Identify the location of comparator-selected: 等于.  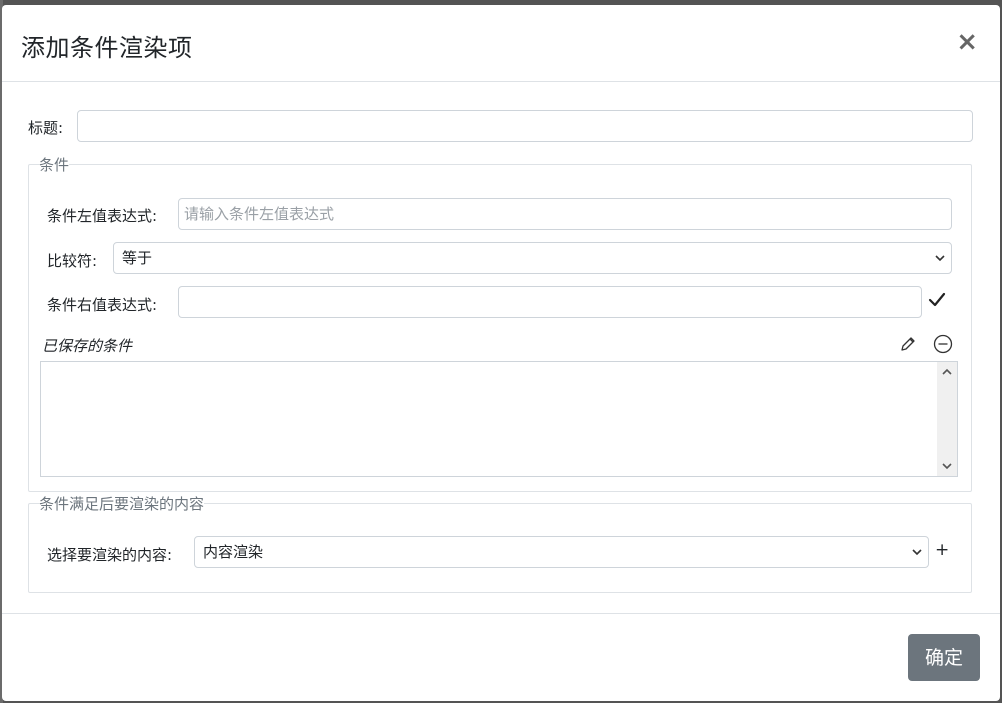
(137, 258).